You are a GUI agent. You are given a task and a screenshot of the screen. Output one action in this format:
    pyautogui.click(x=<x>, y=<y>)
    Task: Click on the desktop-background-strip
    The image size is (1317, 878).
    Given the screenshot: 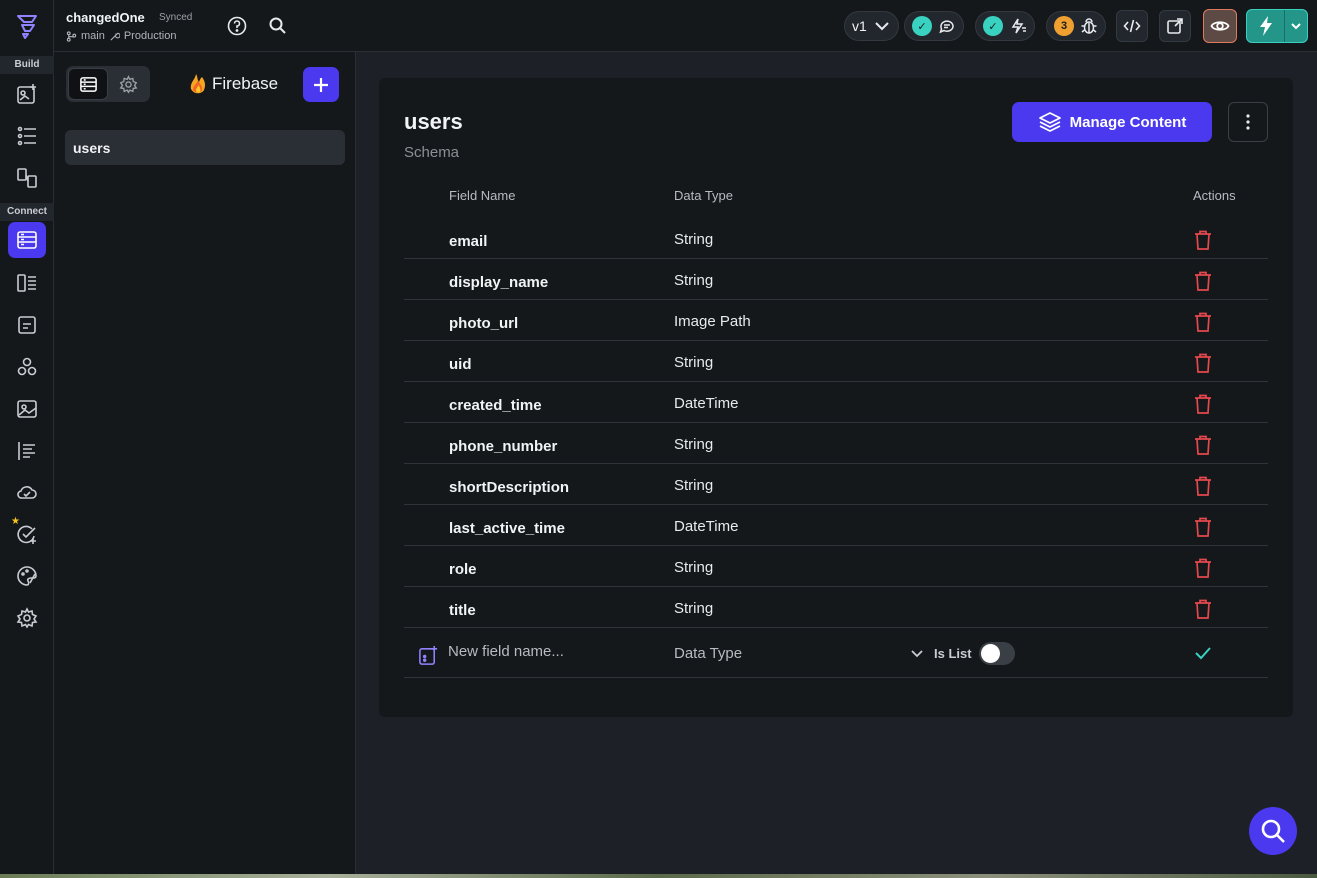 What is the action you would take?
    pyautogui.click(x=658, y=876)
    